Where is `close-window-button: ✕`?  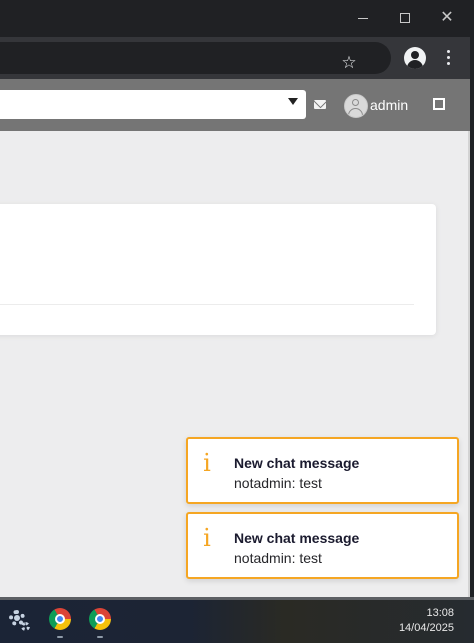
close-window-button: ✕ is located at coordinates (447, 18).